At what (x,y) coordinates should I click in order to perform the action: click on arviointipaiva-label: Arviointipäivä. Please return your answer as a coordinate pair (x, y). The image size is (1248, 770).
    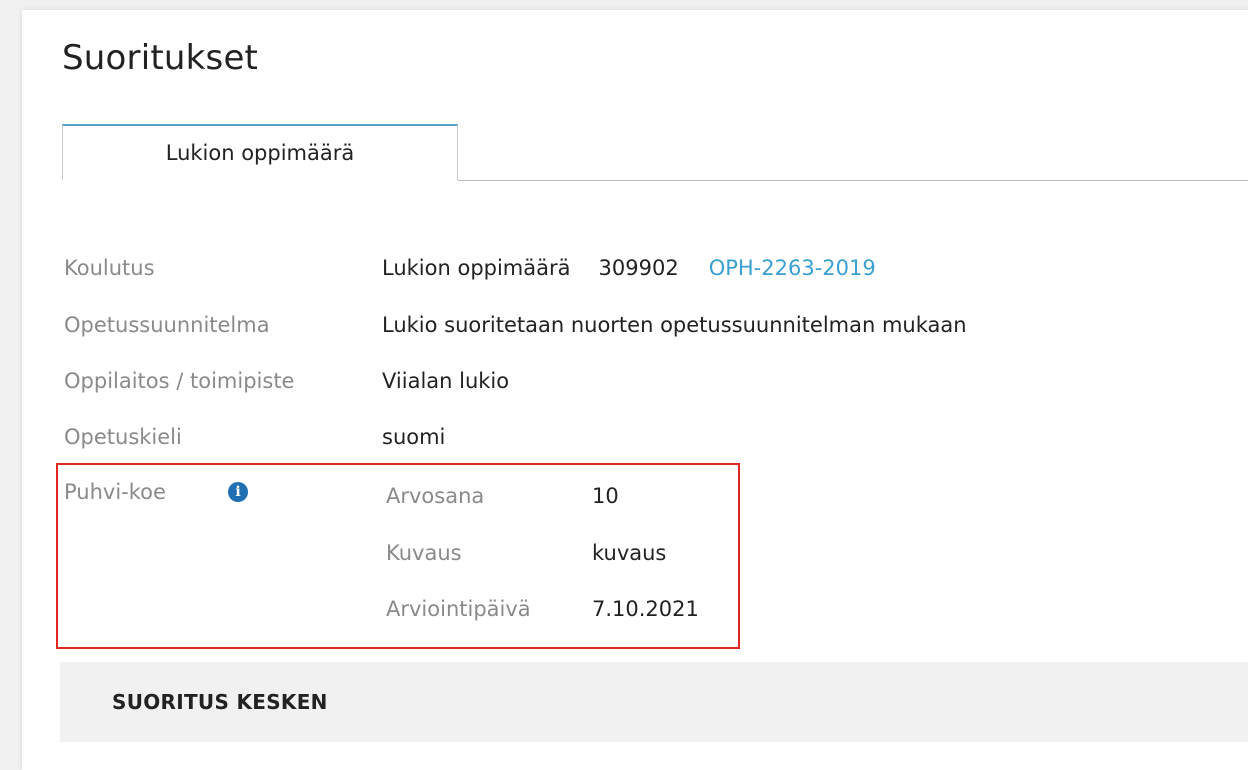
    Looking at the image, I should click on (458, 609).